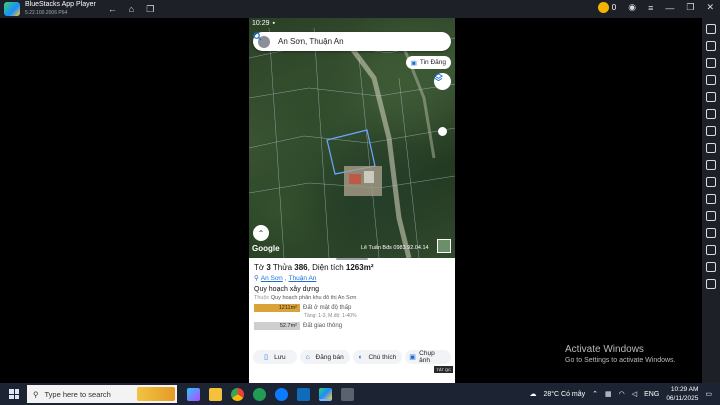 This screenshot has width=720, height=405. Describe the element at coordinates (711, 80) in the screenshot. I see `keyboard-icon` at that location.